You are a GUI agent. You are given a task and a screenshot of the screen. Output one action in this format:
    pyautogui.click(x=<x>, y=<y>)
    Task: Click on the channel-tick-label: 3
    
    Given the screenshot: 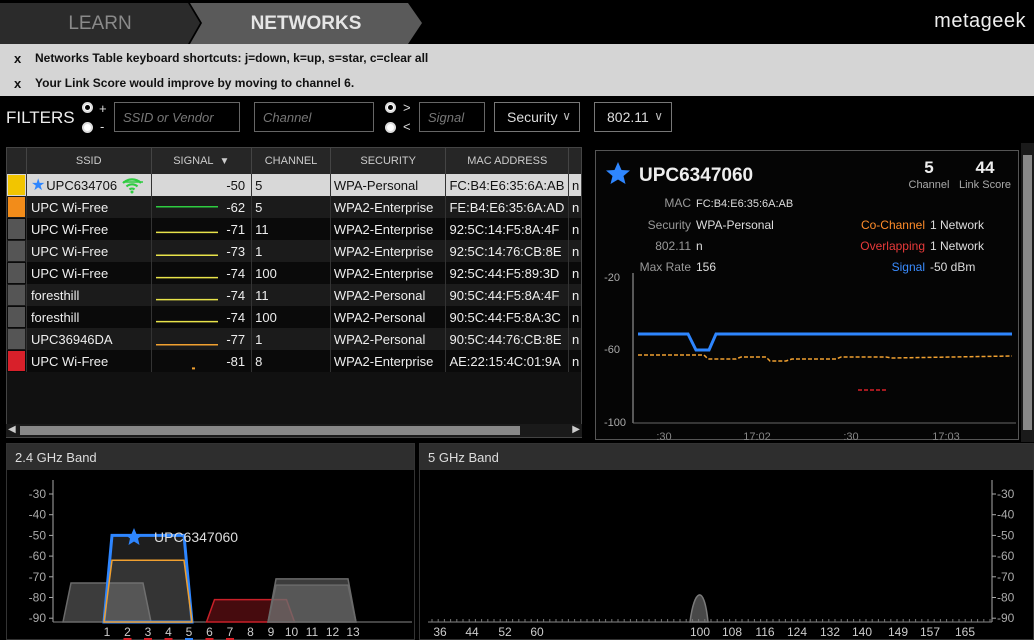 What is the action you would take?
    pyautogui.click(x=148, y=632)
    